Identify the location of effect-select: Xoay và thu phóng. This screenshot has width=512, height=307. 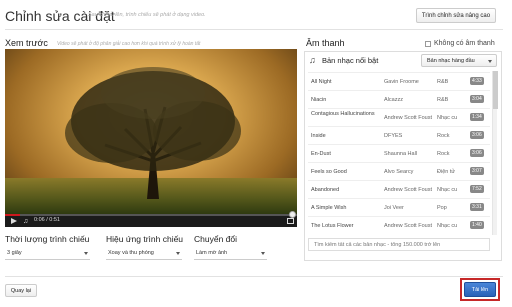
(144, 253).